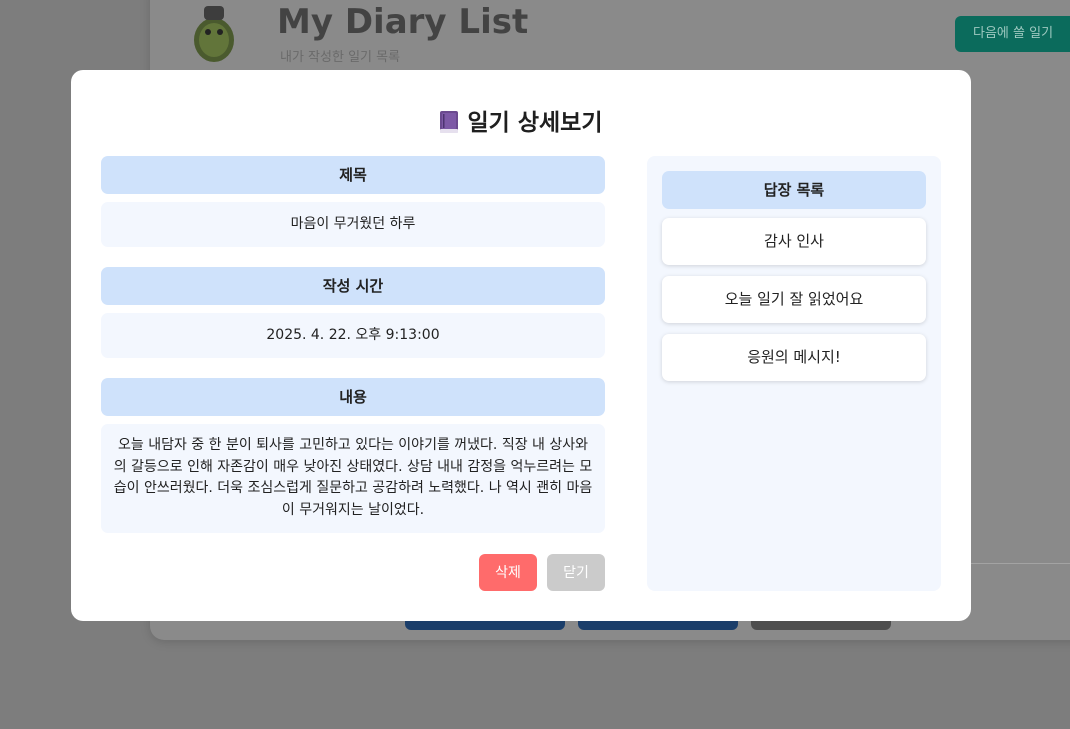  What do you see at coordinates (535, 123) in the screenshot?
I see `modal-title-text: 일기 상세보기` at bounding box center [535, 123].